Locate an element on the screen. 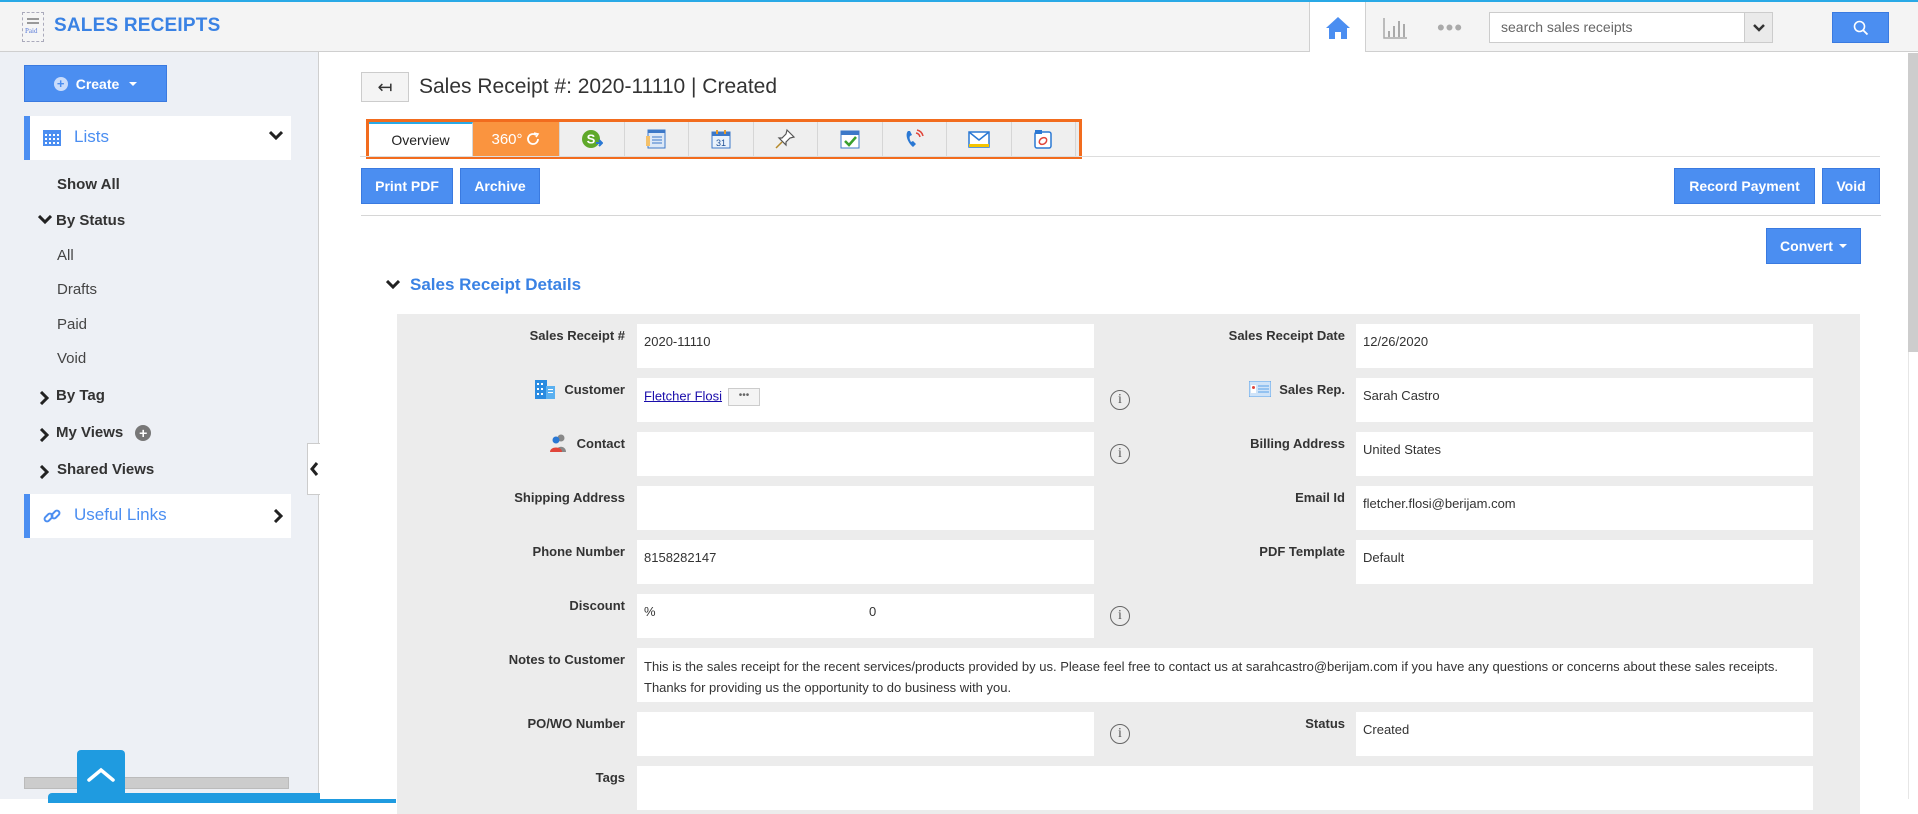 The width and height of the screenshot is (1918, 814). label-sales-rep: Sales Rep. is located at coordinates (1221, 389).